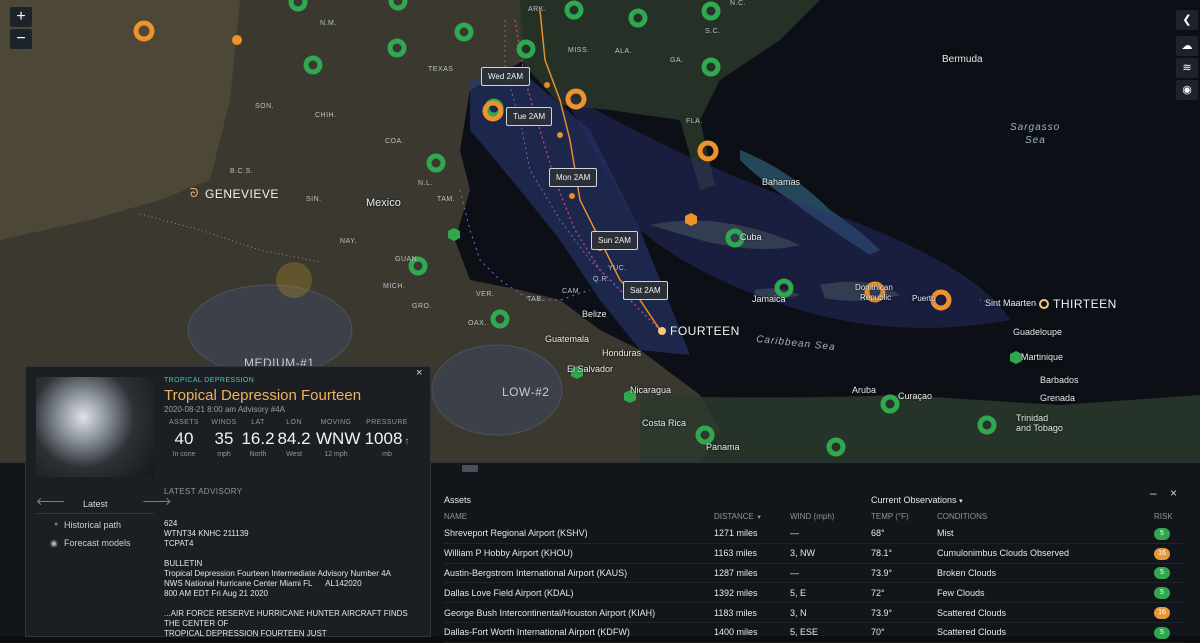 This screenshot has width=1200, height=643. What do you see at coordinates (265, 106) in the screenshot?
I see `label-son: SON.` at bounding box center [265, 106].